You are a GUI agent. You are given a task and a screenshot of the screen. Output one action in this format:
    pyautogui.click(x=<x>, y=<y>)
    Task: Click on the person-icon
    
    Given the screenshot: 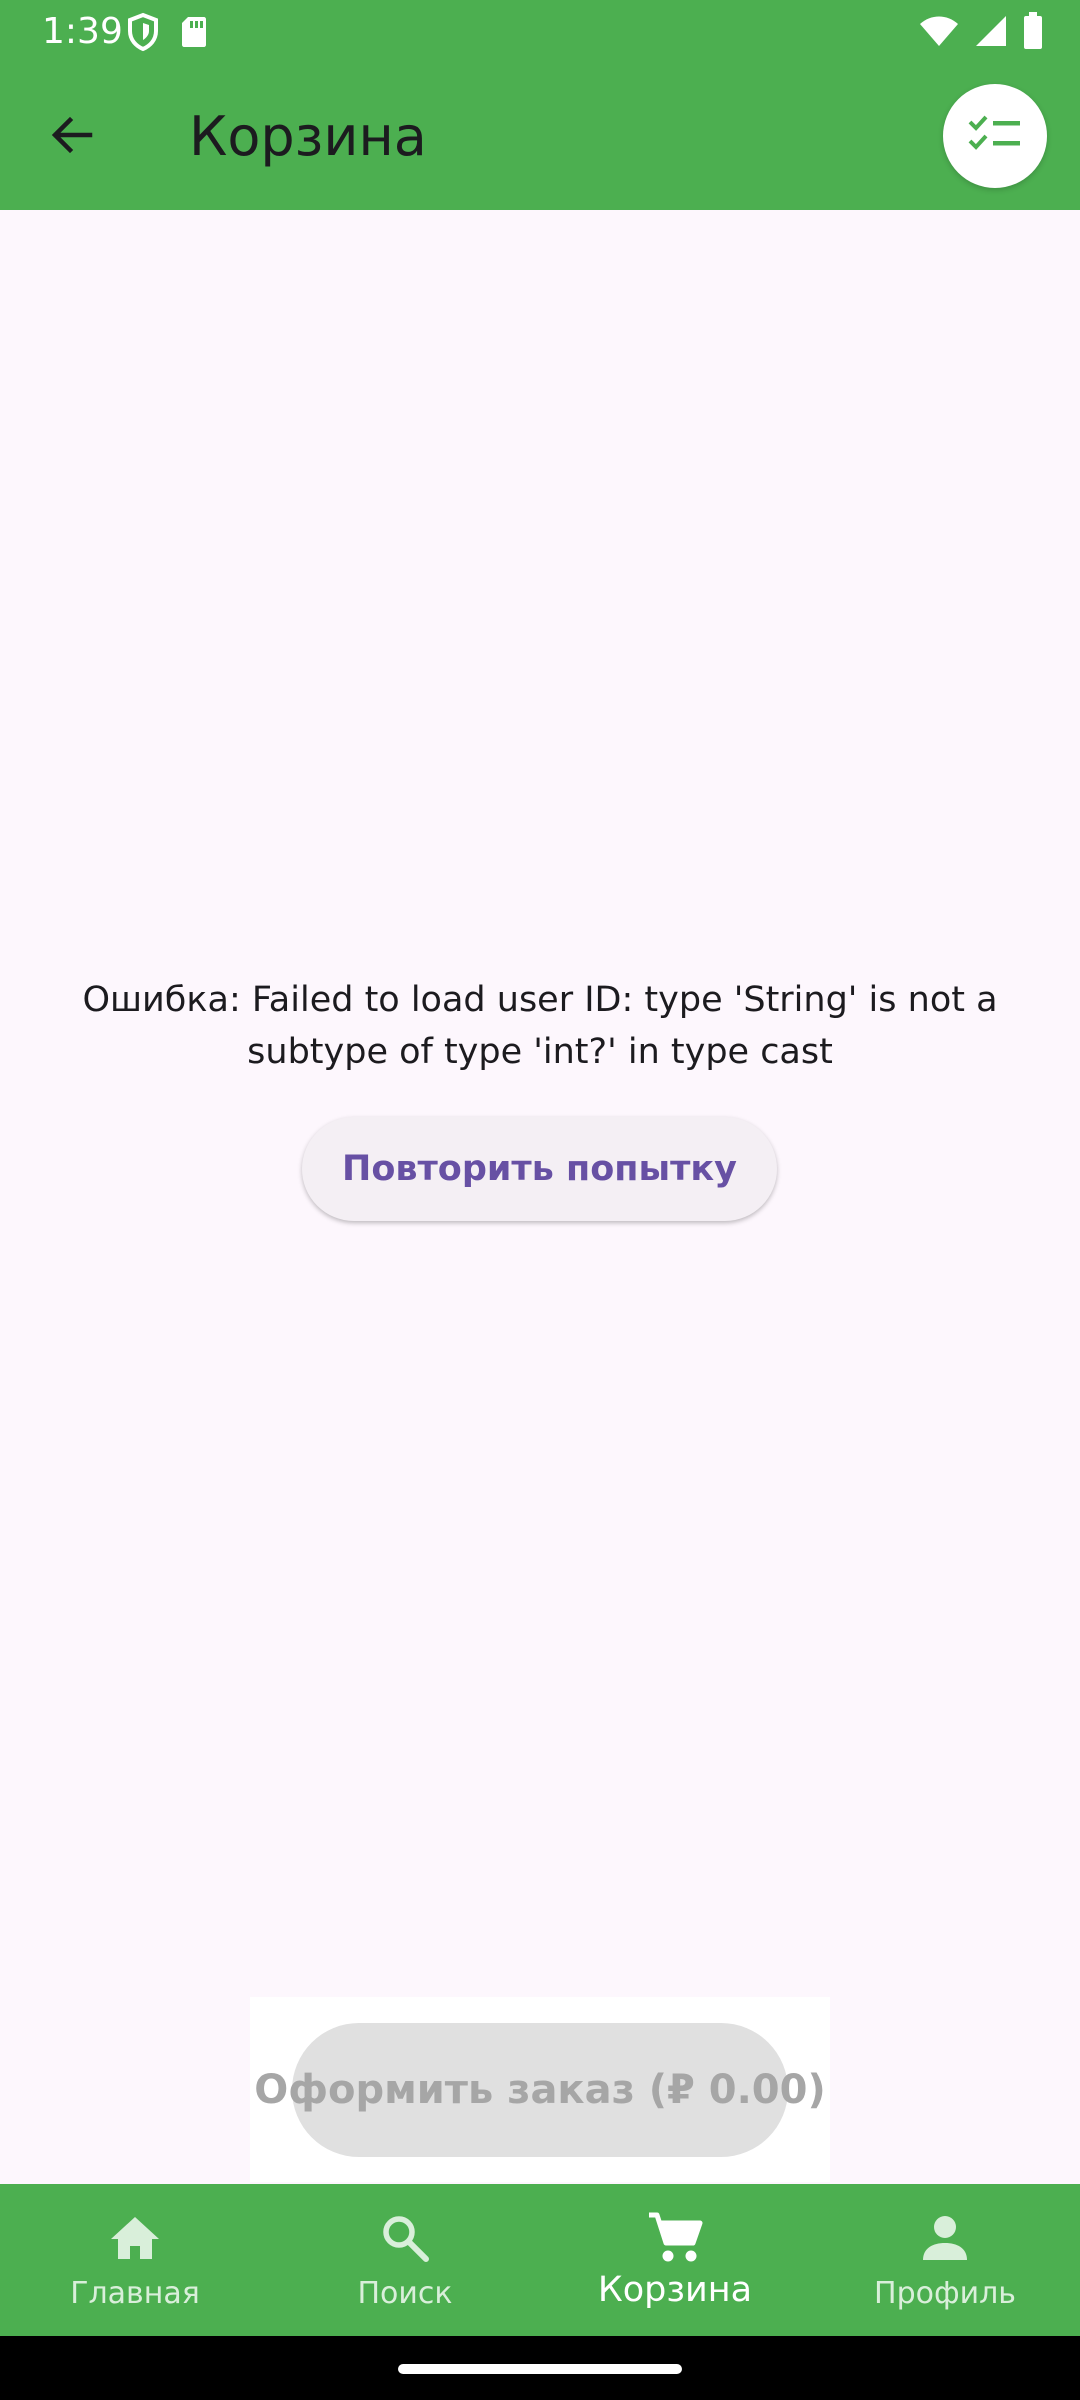 What is the action you would take?
    pyautogui.click(x=945, y=2238)
    